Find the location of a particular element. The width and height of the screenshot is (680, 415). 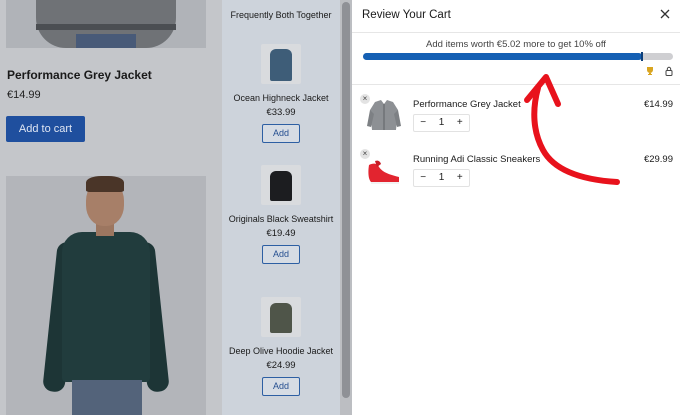

fbt-item: Deep Olive Hoodie Jacket €24.99 Add is located at coordinates (281, 346).